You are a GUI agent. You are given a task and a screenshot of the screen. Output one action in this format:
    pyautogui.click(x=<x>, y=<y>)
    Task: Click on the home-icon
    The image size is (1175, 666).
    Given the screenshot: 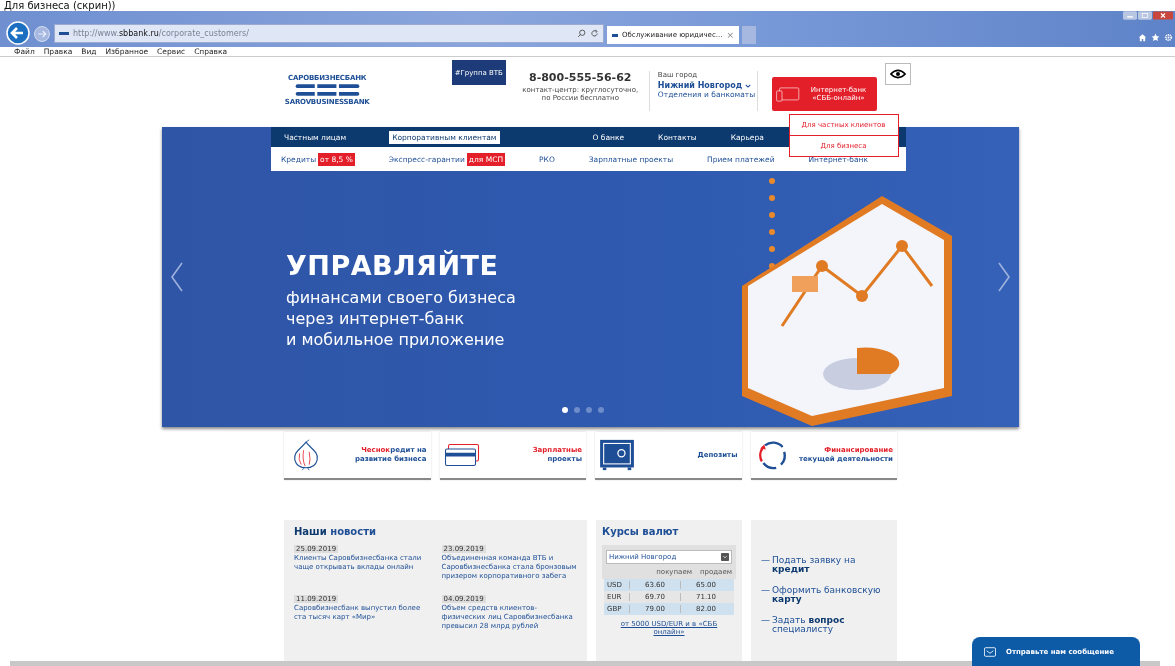 What is the action you would take?
    pyautogui.click(x=1142, y=37)
    